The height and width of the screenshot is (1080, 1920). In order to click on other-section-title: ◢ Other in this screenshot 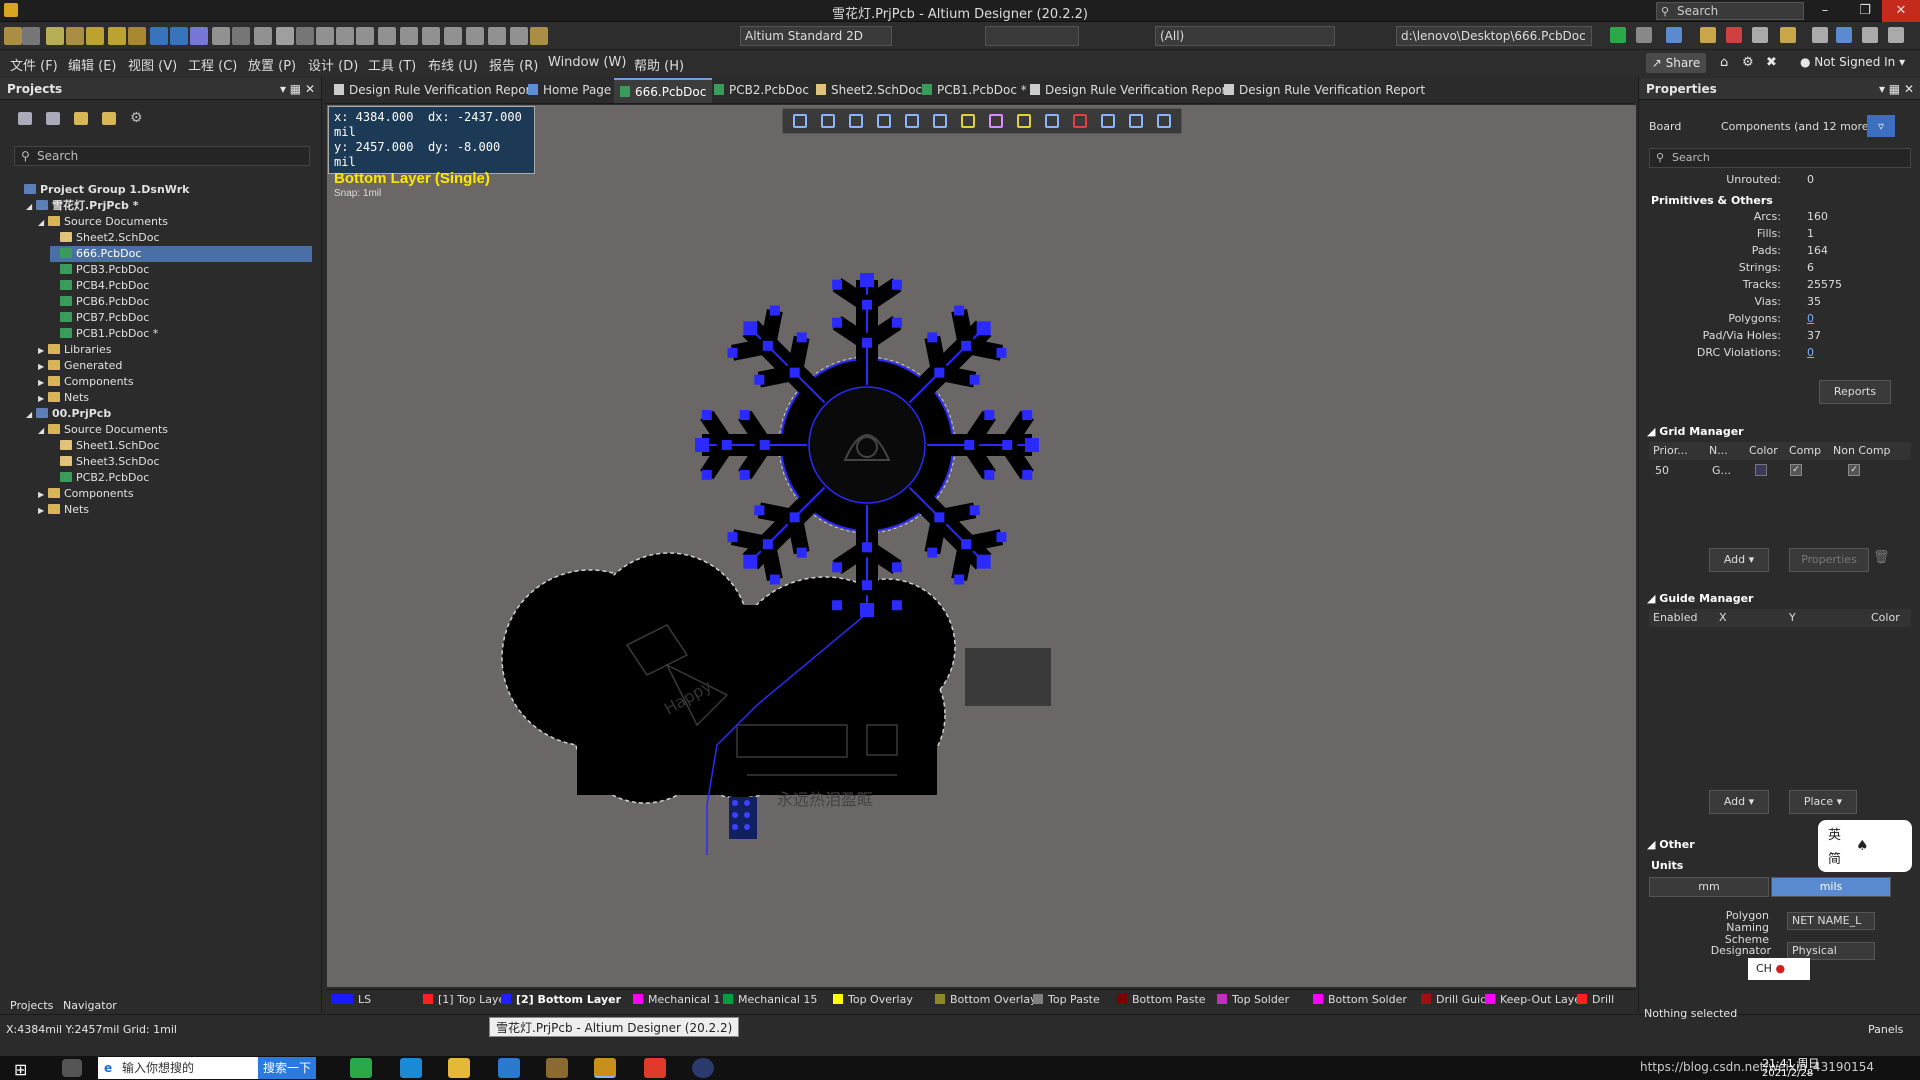, I will do `click(1671, 844)`.